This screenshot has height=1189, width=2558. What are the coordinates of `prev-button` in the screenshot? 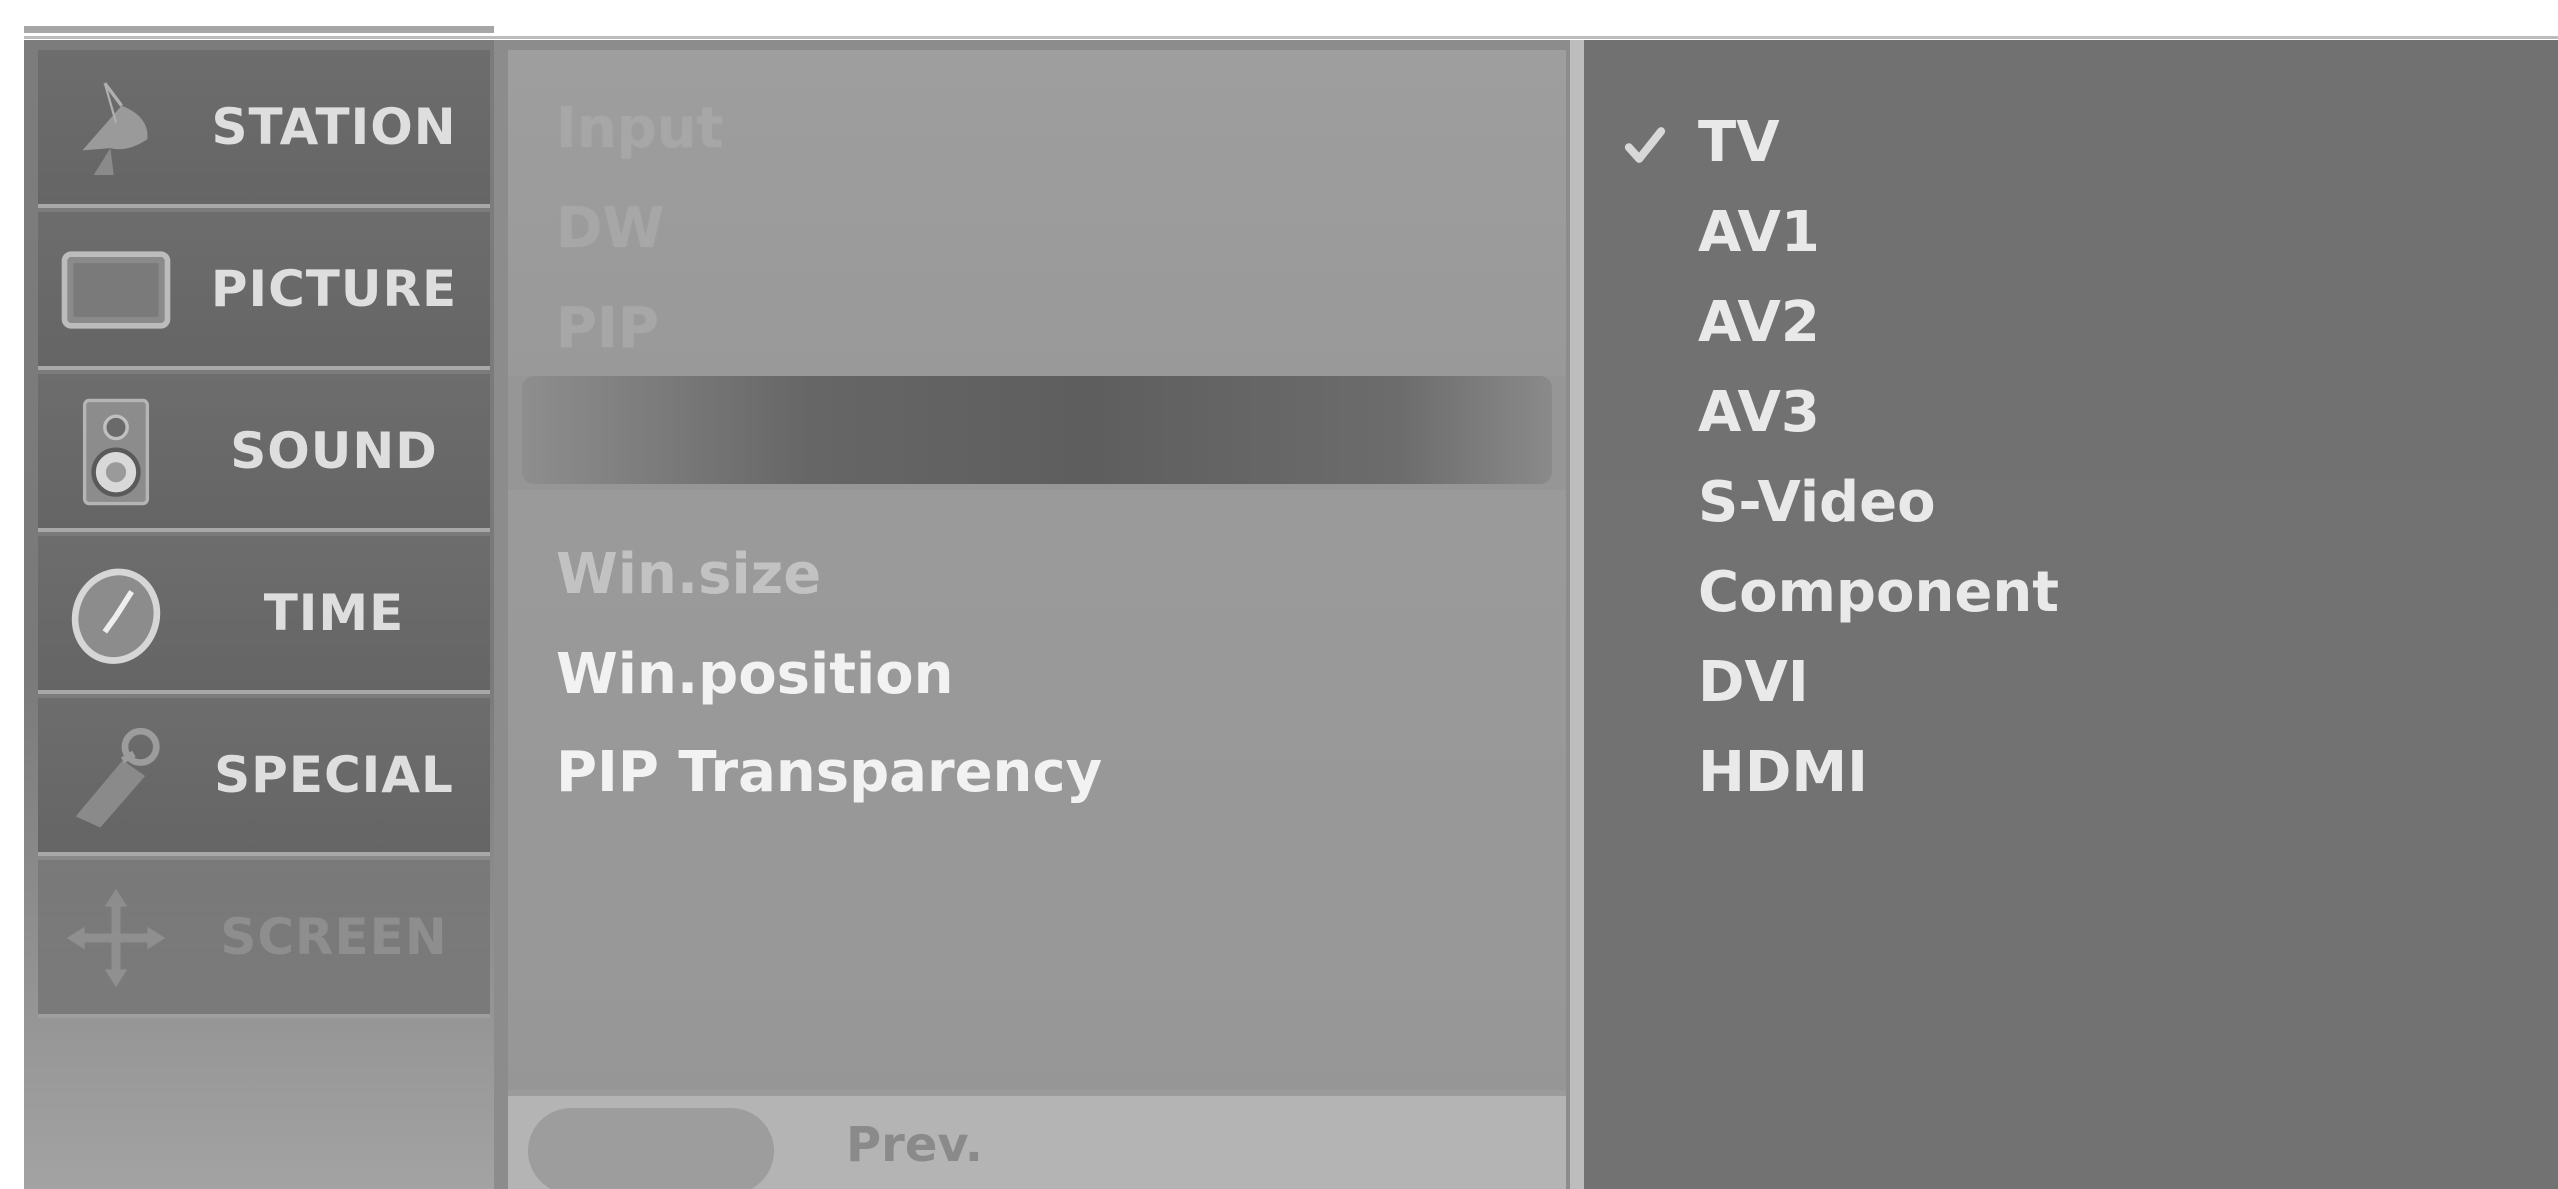 It's located at (651, 1148).